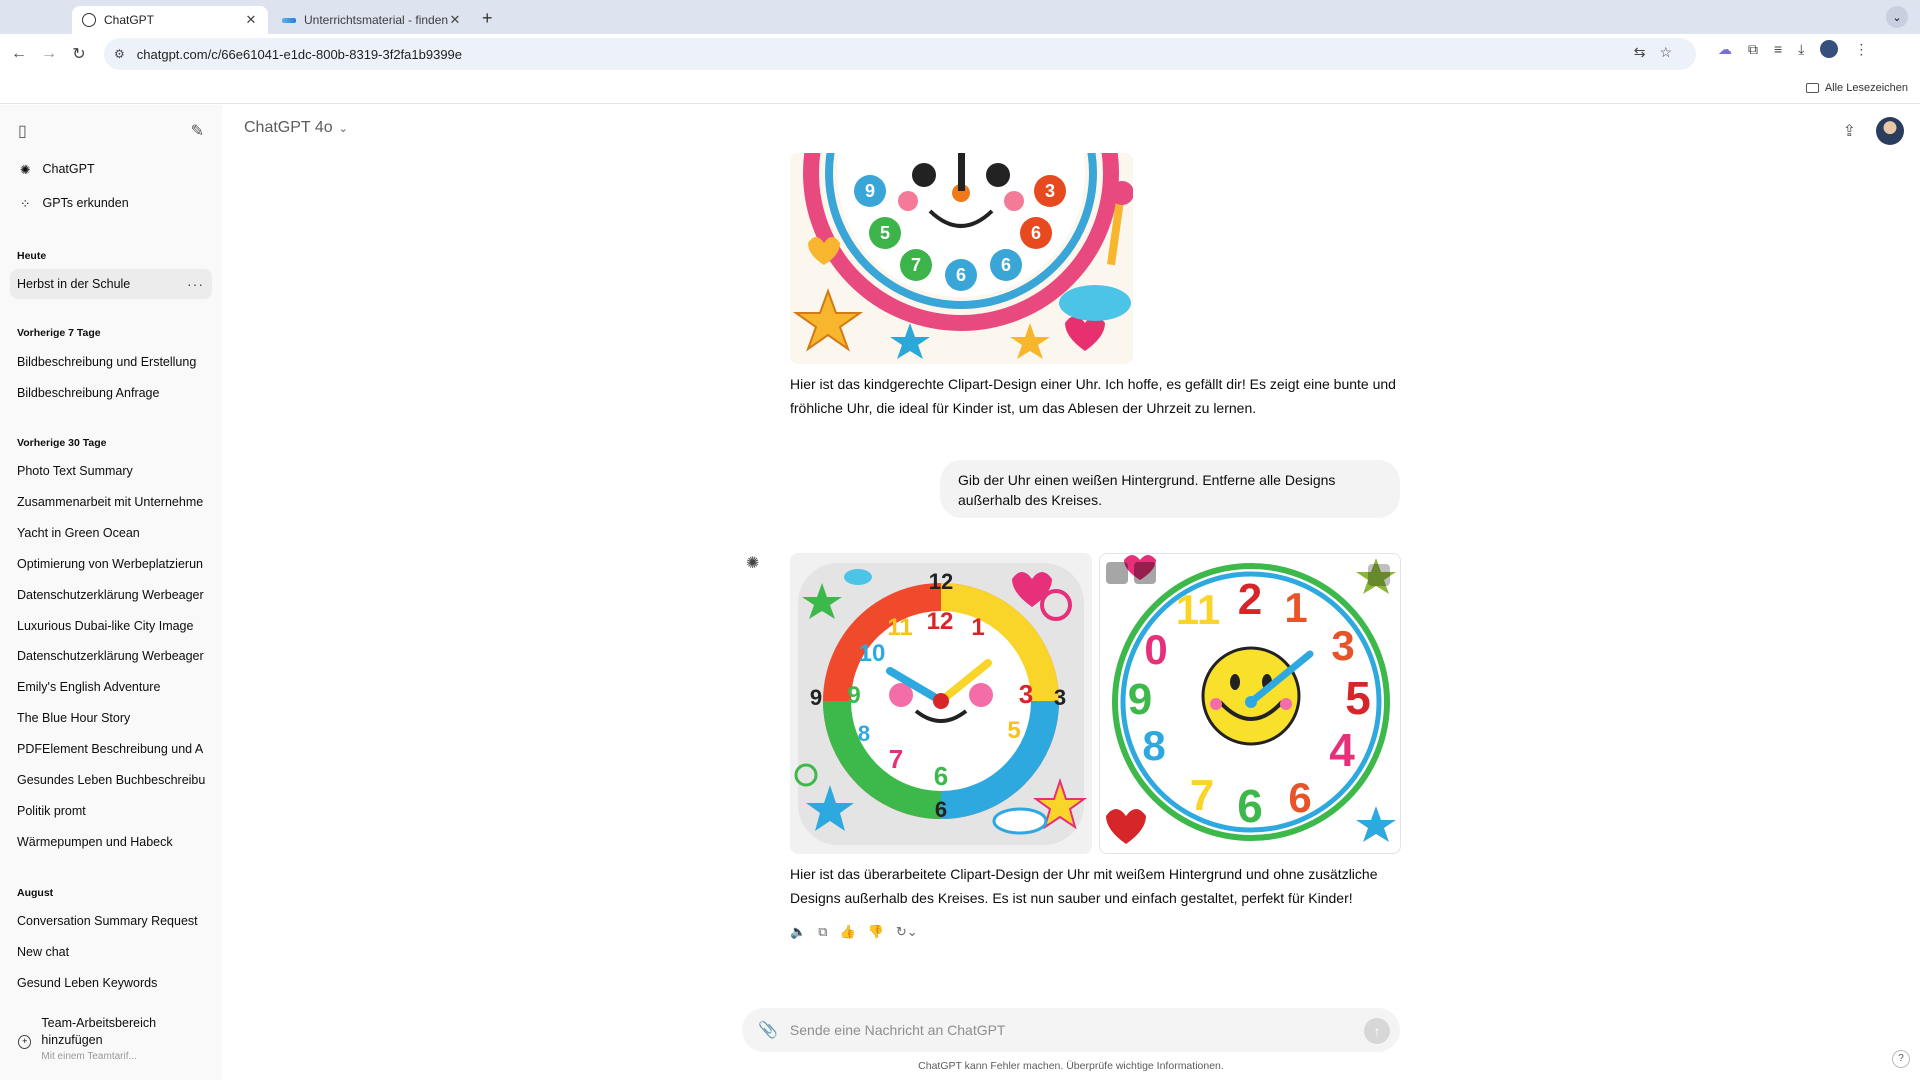  Describe the element at coordinates (111, 749) in the screenshot. I see `sidebar-item: PDFElement Beschreibung und A` at that location.